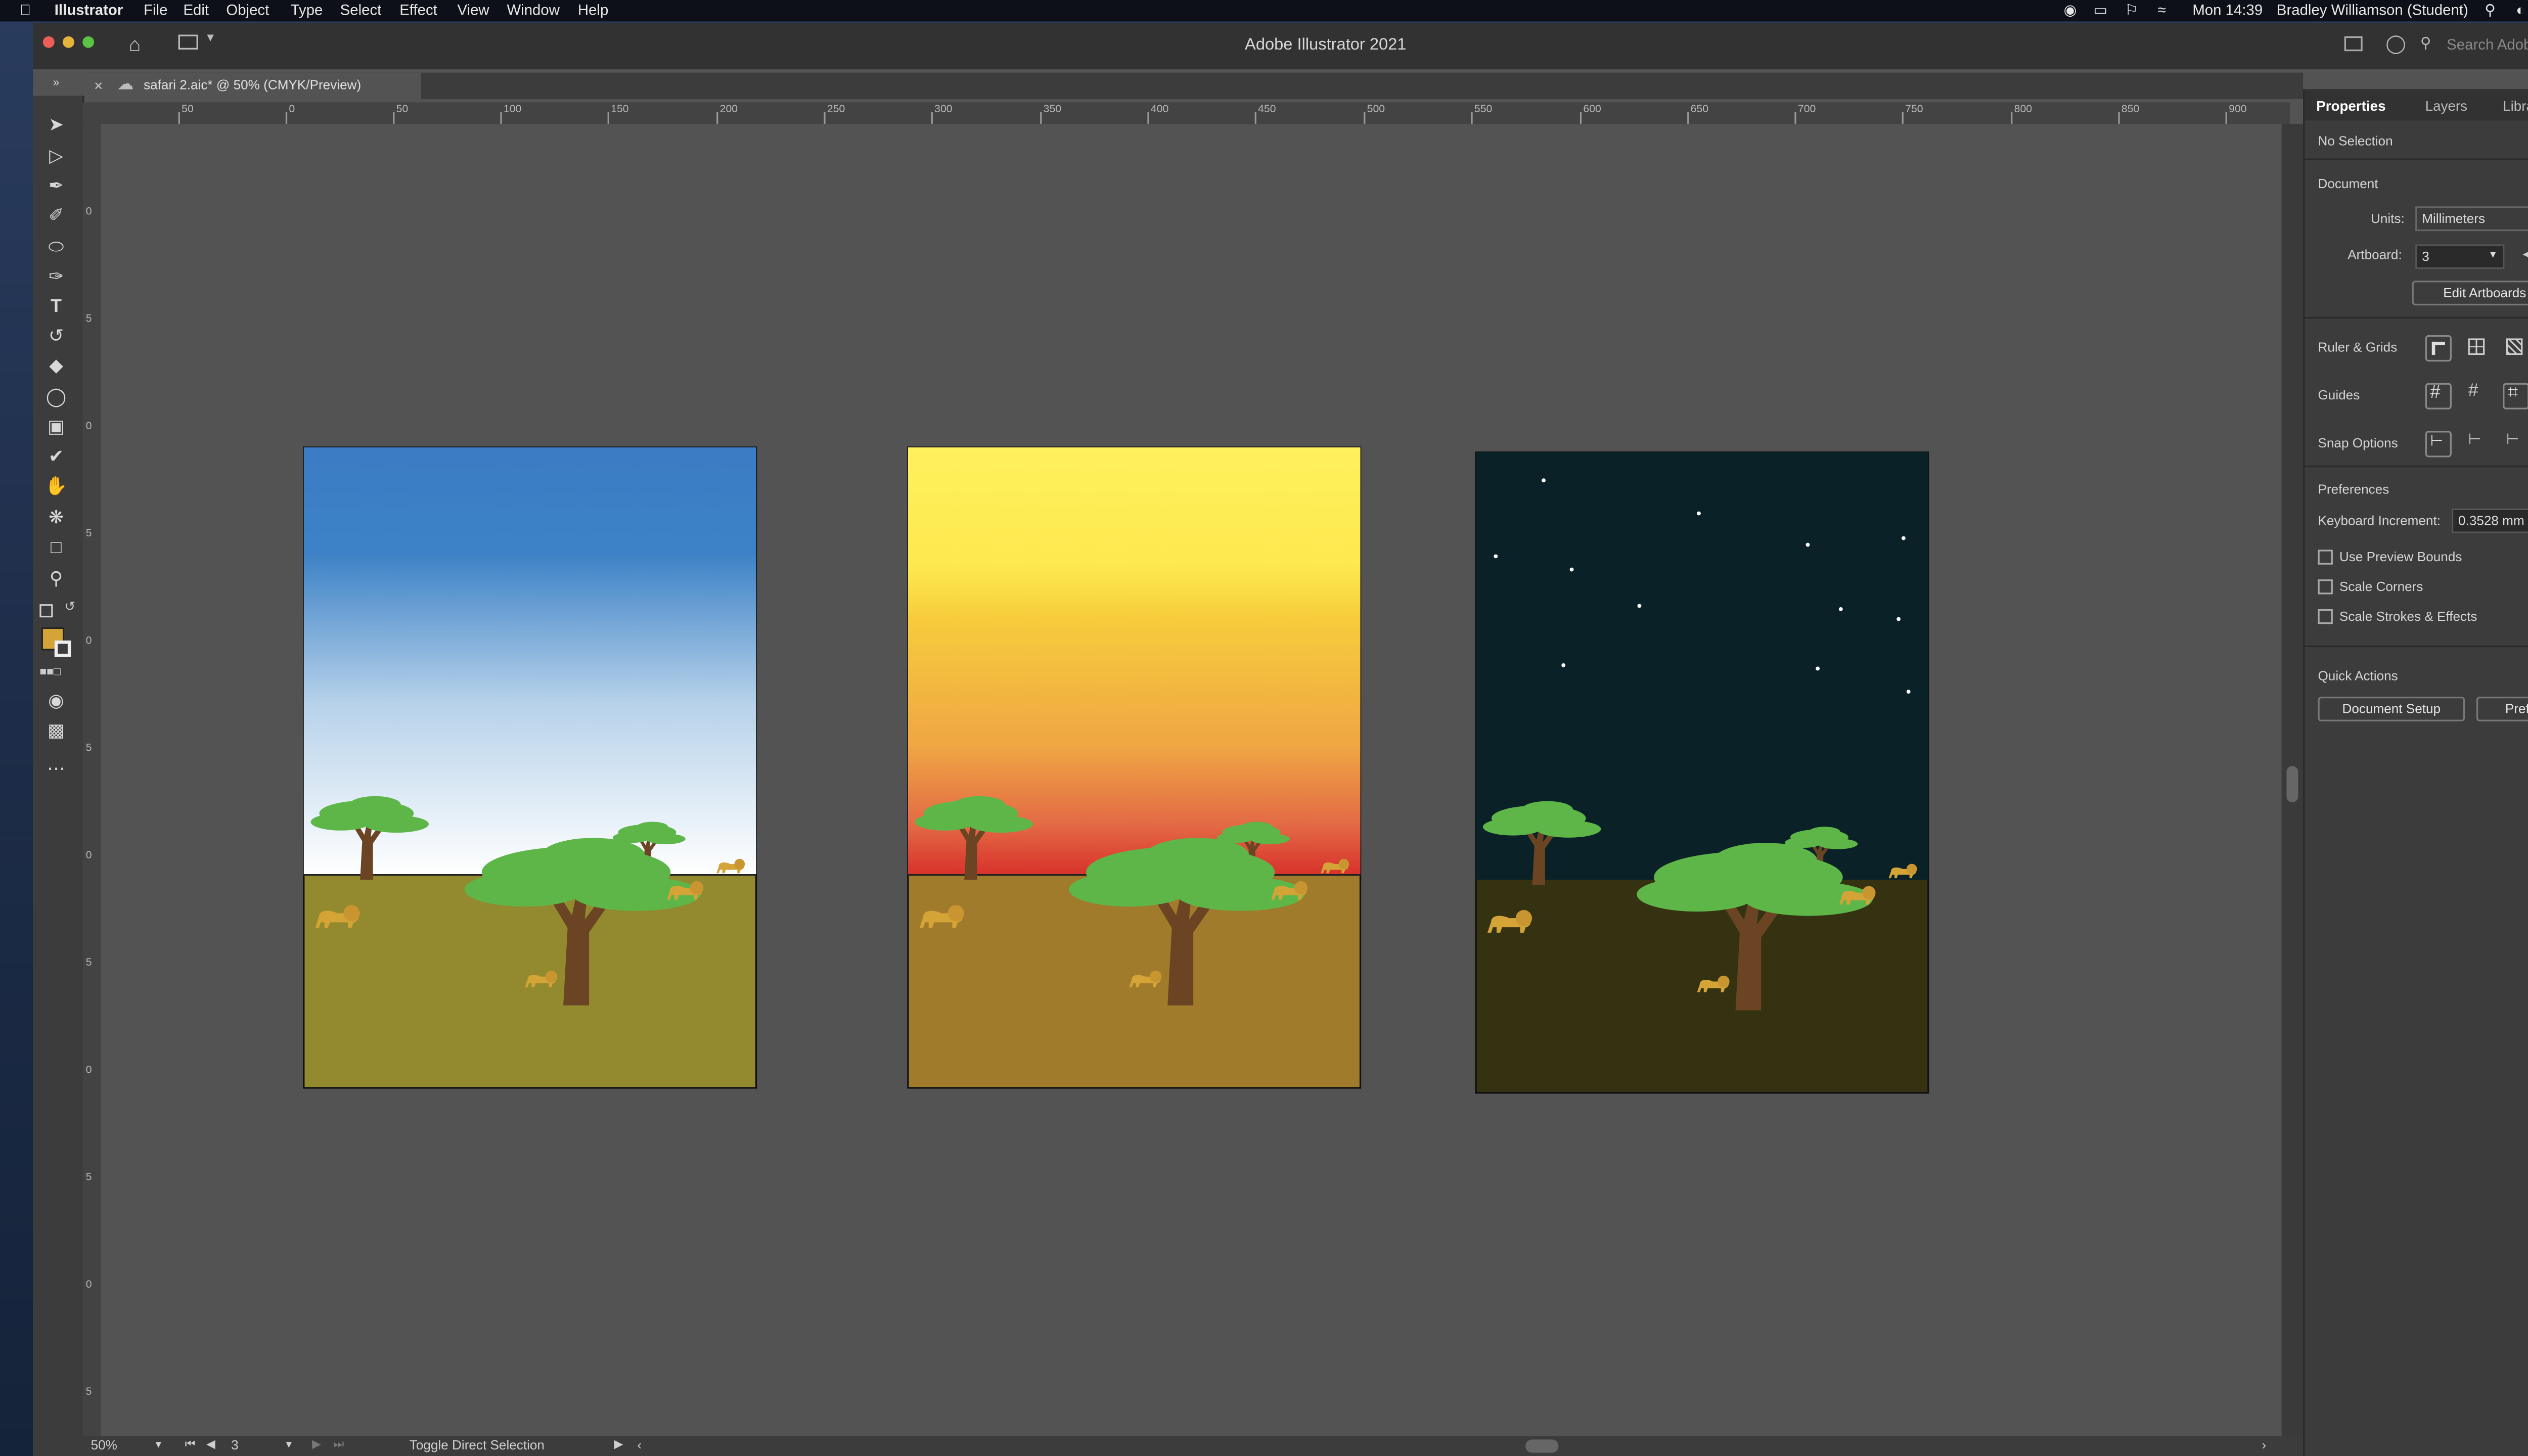 This screenshot has height=1456, width=2528. I want to click on app-menu: Illustrator, so click(89, 10).